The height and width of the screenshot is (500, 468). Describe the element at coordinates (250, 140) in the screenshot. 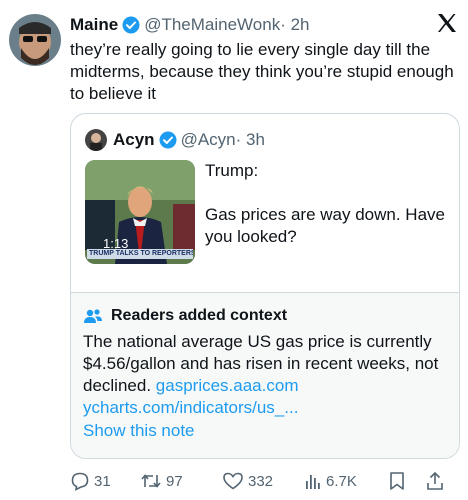

I see `quote-time: · 3h` at that location.